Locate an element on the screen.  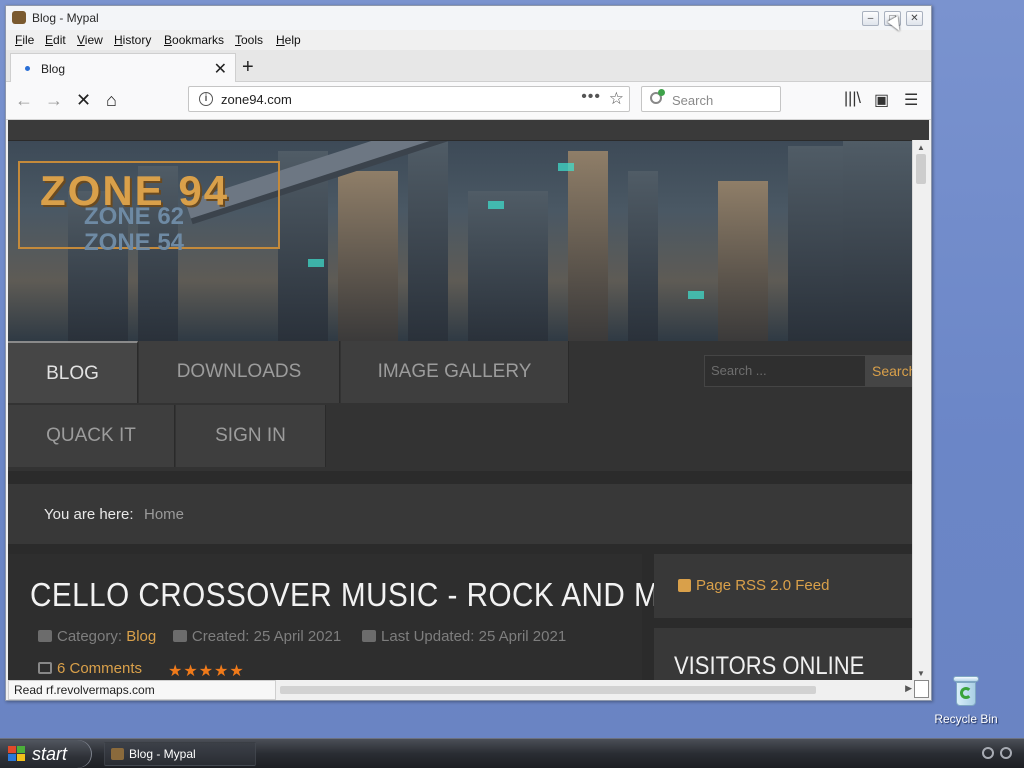
home-icon: ⌂ is located at coordinates (111, 100).